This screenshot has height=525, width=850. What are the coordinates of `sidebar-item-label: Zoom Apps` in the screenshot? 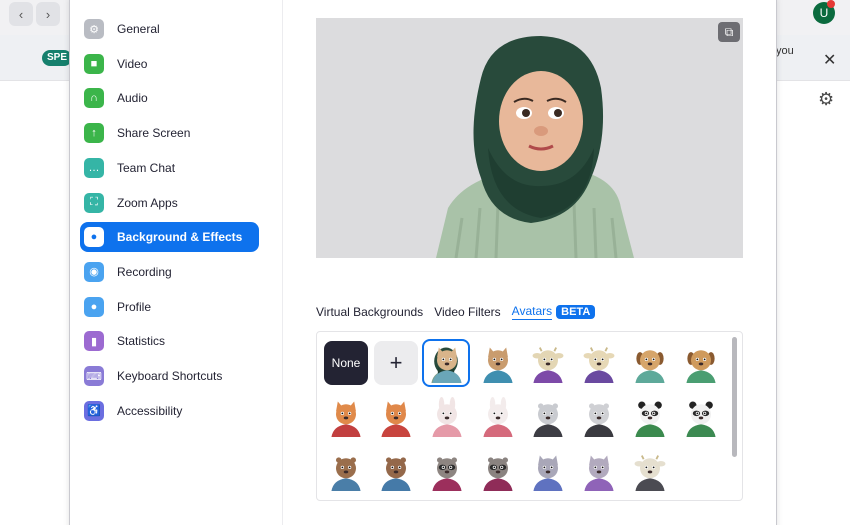 It's located at (147, 202).